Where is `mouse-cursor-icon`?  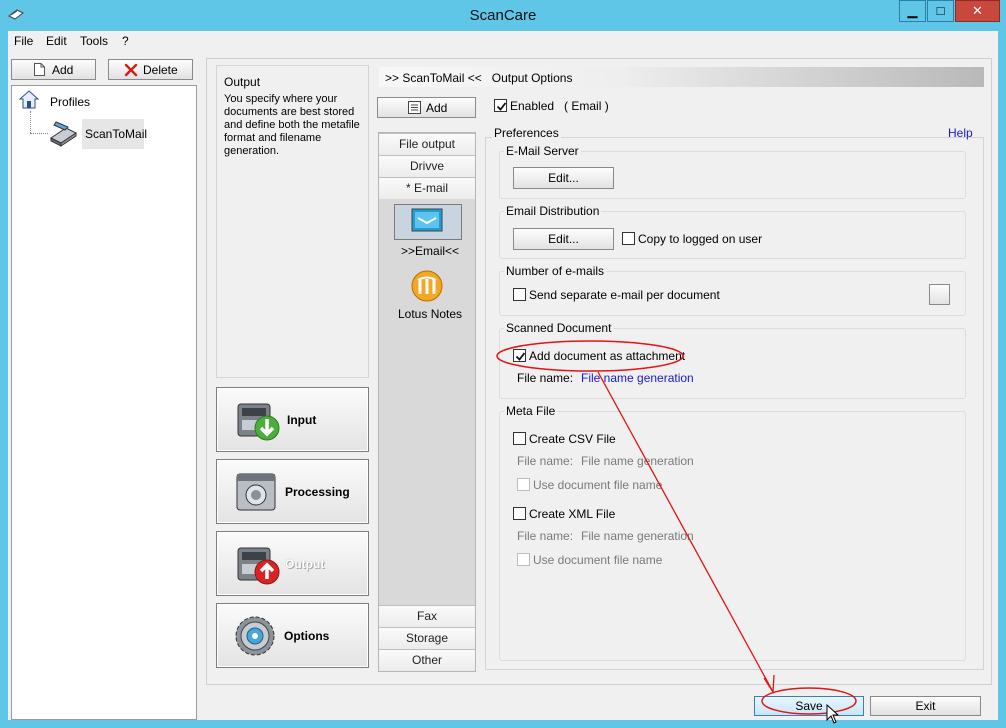
mouse-cursor-icon is located at coordinates (833, 715).